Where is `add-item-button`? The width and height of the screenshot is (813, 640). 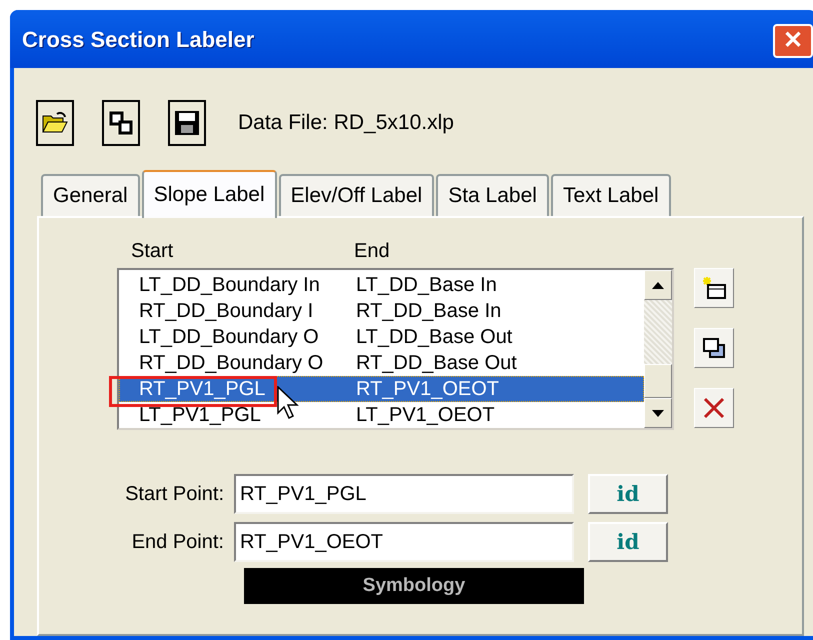 add-item-button is located at coordinates (714, 288).